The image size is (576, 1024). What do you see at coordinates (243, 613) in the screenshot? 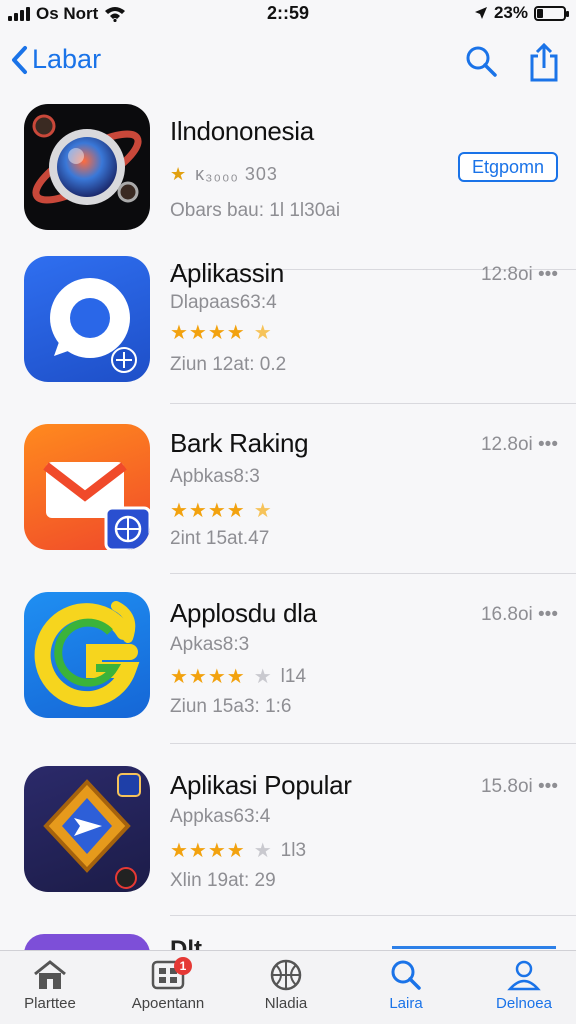
I see `app-name: Applosdu dla` at bounding box center [243, 613].